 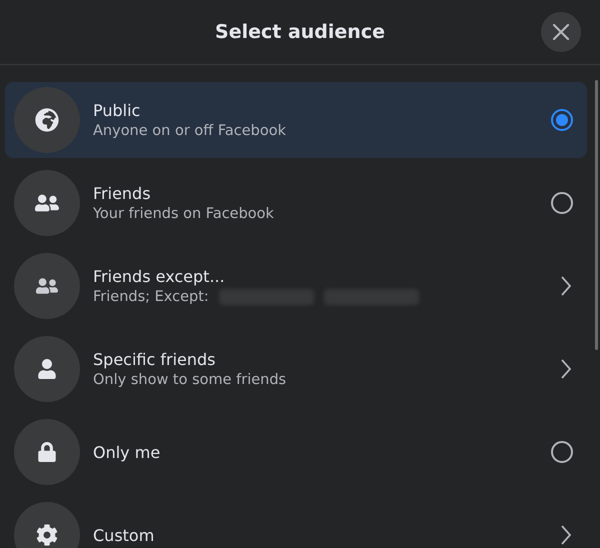 I want to click on option-title: Custom, so click(x=124, y=535).